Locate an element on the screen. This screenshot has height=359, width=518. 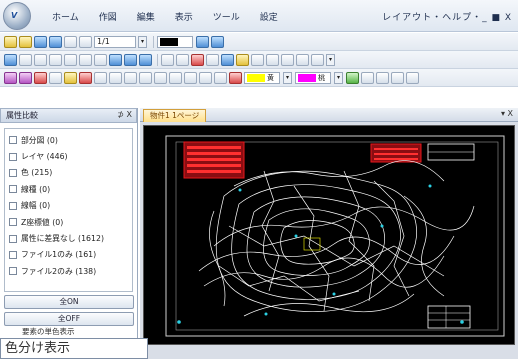
list-item: ファイル2のみ (138) is located at coordinates (68, 271).